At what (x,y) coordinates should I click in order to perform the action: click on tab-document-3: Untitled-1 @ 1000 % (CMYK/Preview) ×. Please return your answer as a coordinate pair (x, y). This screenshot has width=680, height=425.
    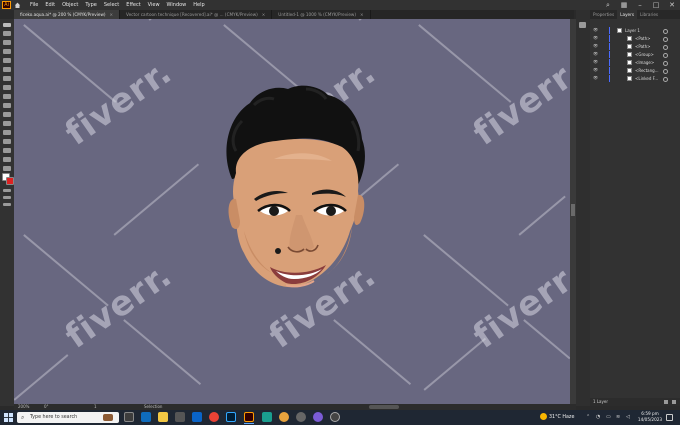
    Looking at the image, I should click on (321, 14).